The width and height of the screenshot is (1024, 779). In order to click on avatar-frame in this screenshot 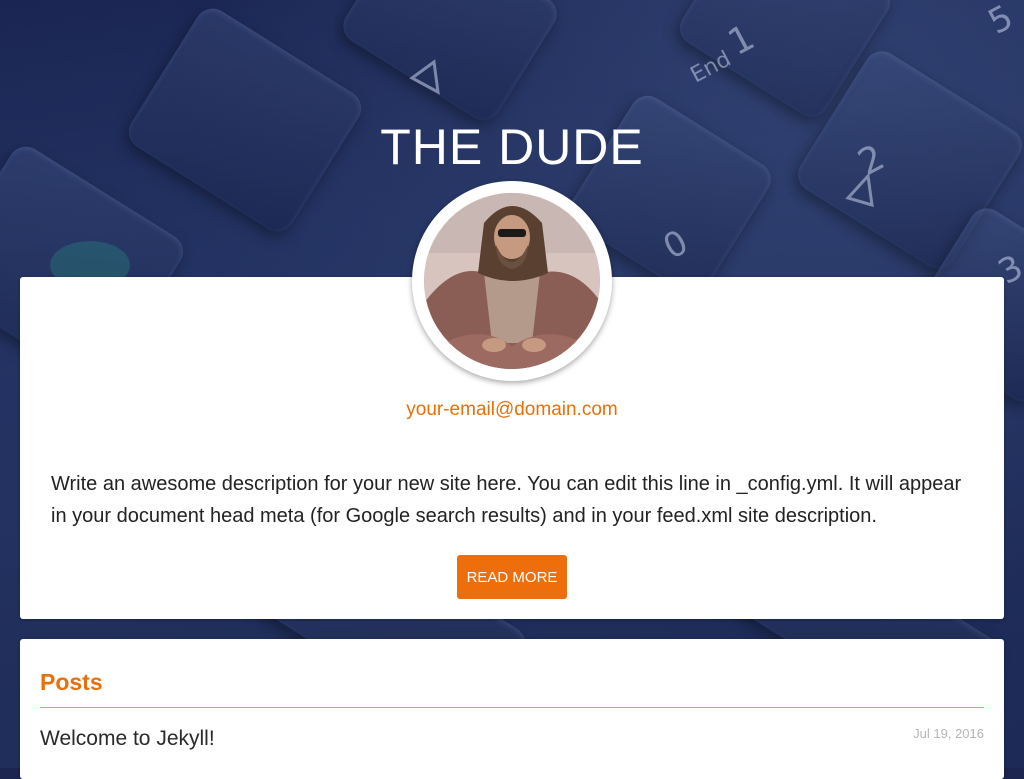, I will do `click(512, 281)`.